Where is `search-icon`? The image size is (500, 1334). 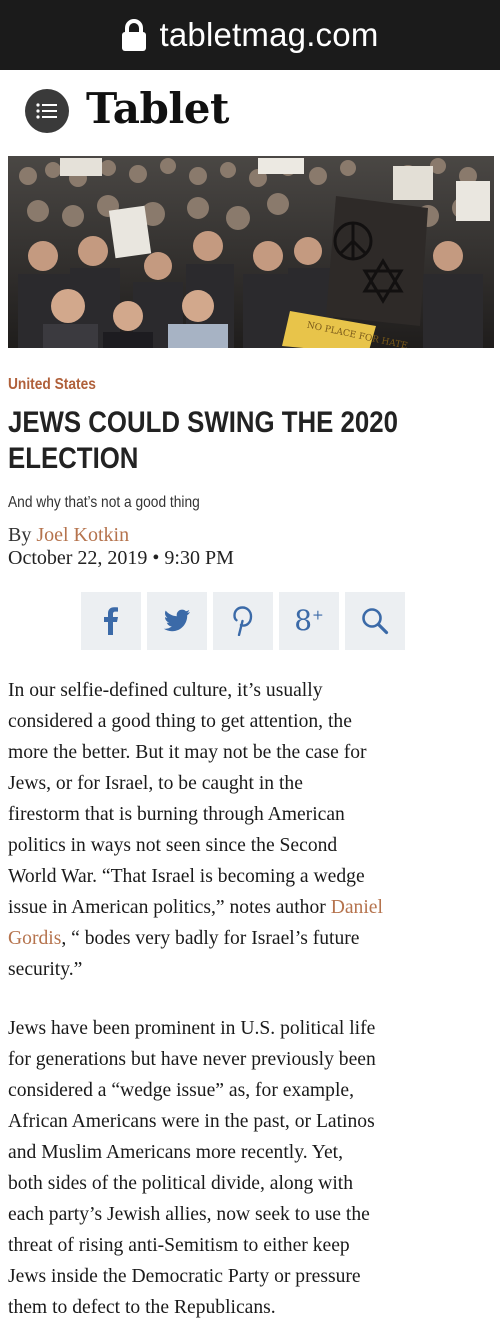 search-icon is located at coordinates (375, 621).